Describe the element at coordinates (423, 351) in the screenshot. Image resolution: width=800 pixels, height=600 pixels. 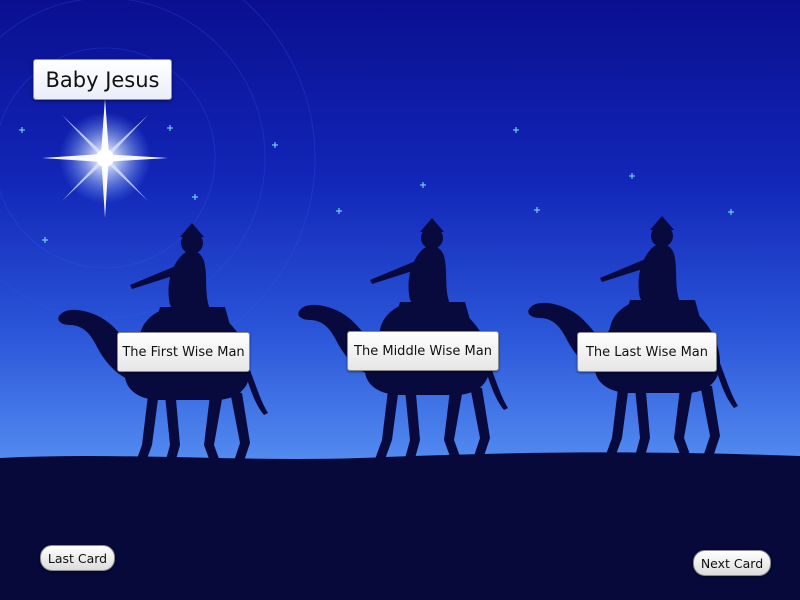
I see `middle-wise-man-button: The Middle Wise Man` at that location.